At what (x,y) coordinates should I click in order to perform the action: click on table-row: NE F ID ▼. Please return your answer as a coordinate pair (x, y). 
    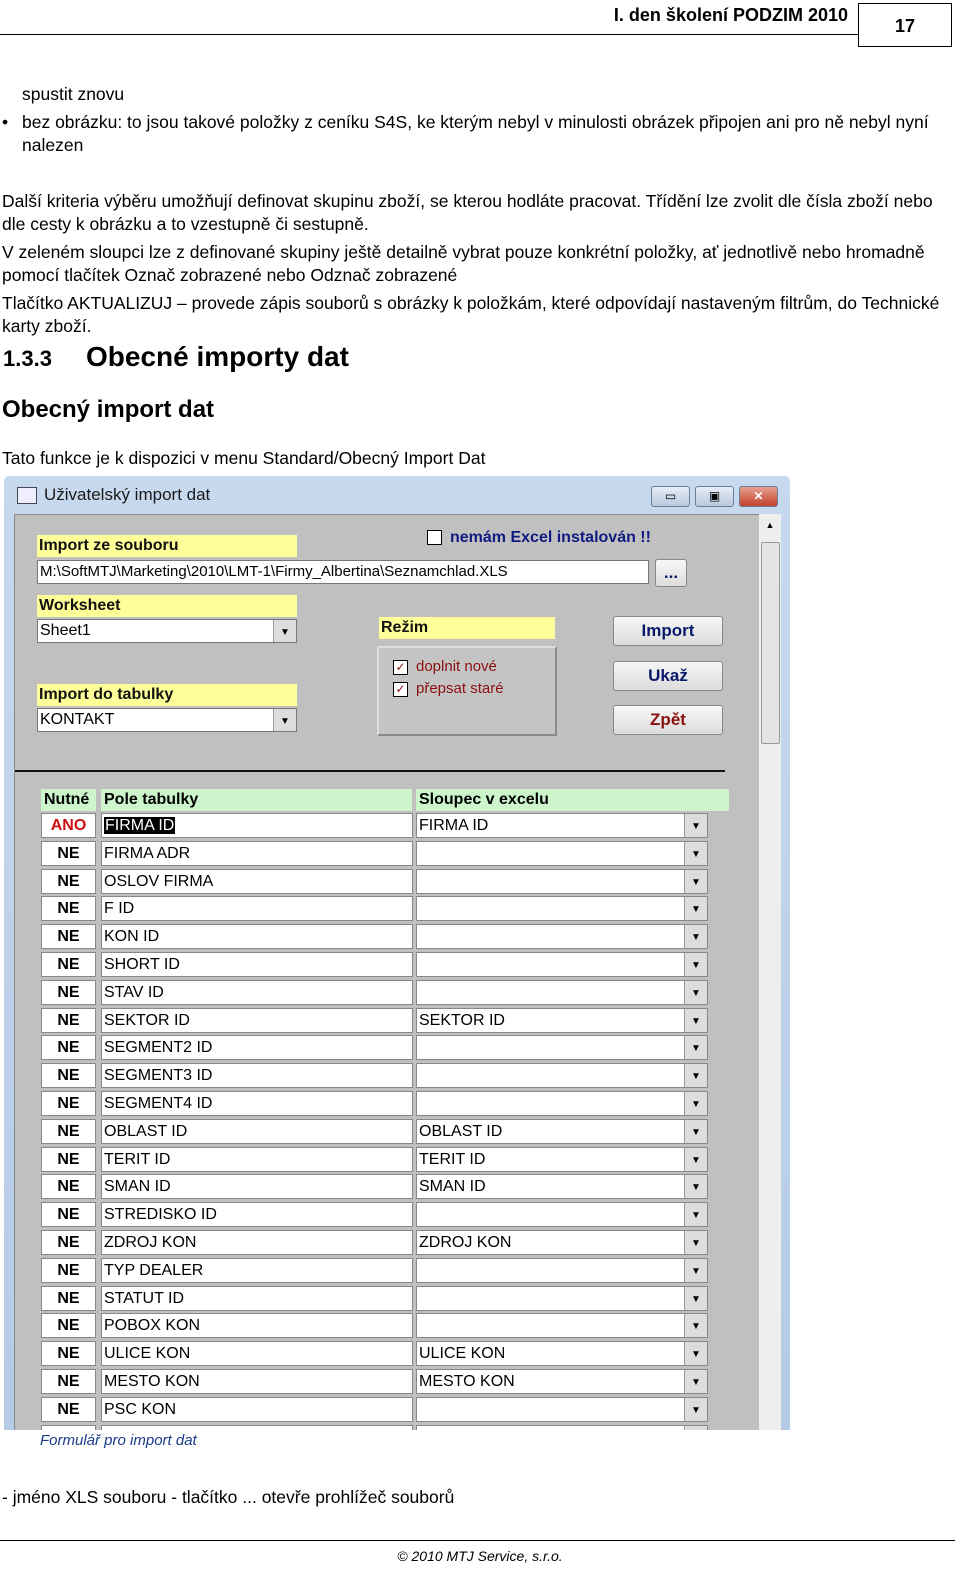
    Looking at the image, I should click on (401, 909).